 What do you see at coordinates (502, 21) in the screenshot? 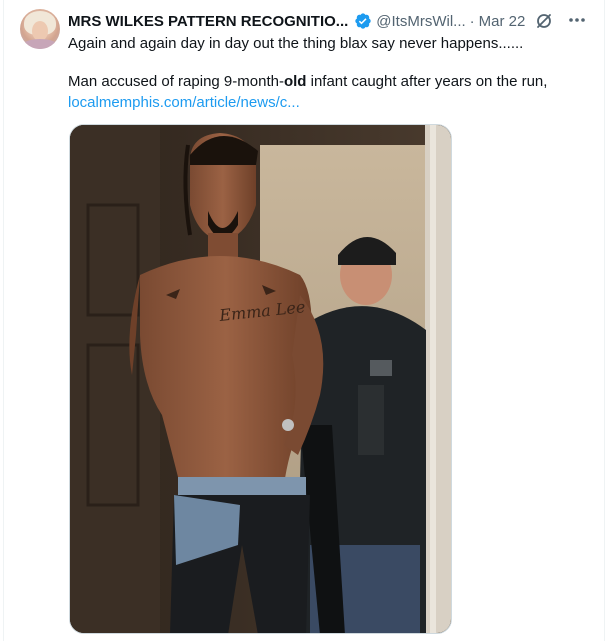
I see `tweet-date: Mar 22` at bounding box center [502, 21].